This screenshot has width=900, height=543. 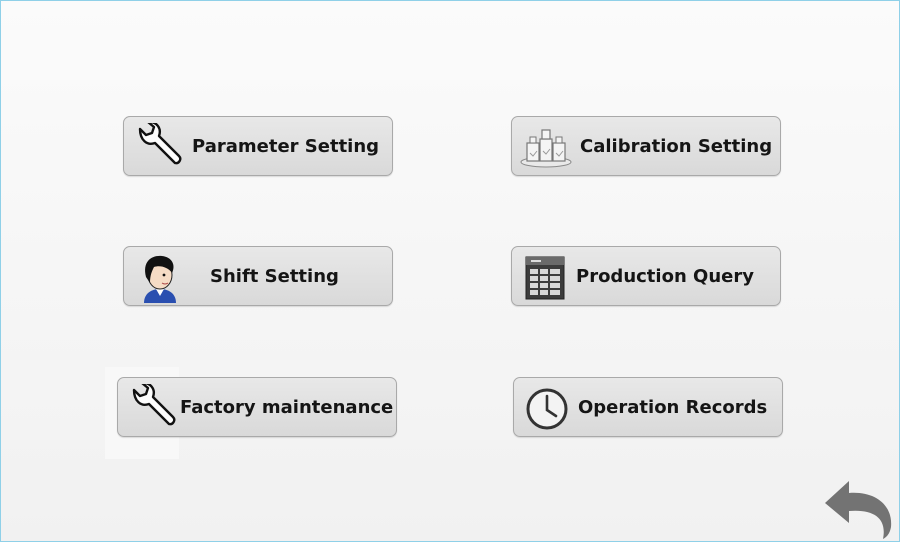 I want to click on operation-records-button: Operation Records, so click(x=648, y=407).